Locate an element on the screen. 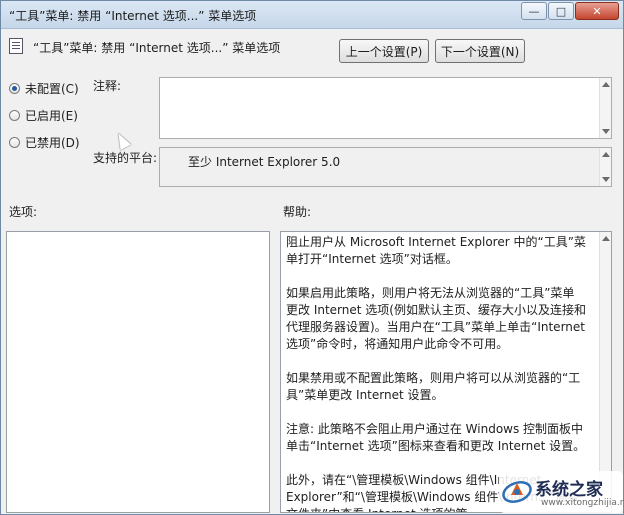 This screenshot has height=515, width=624. comment-scrollbar is located at coordinates (605, 108).